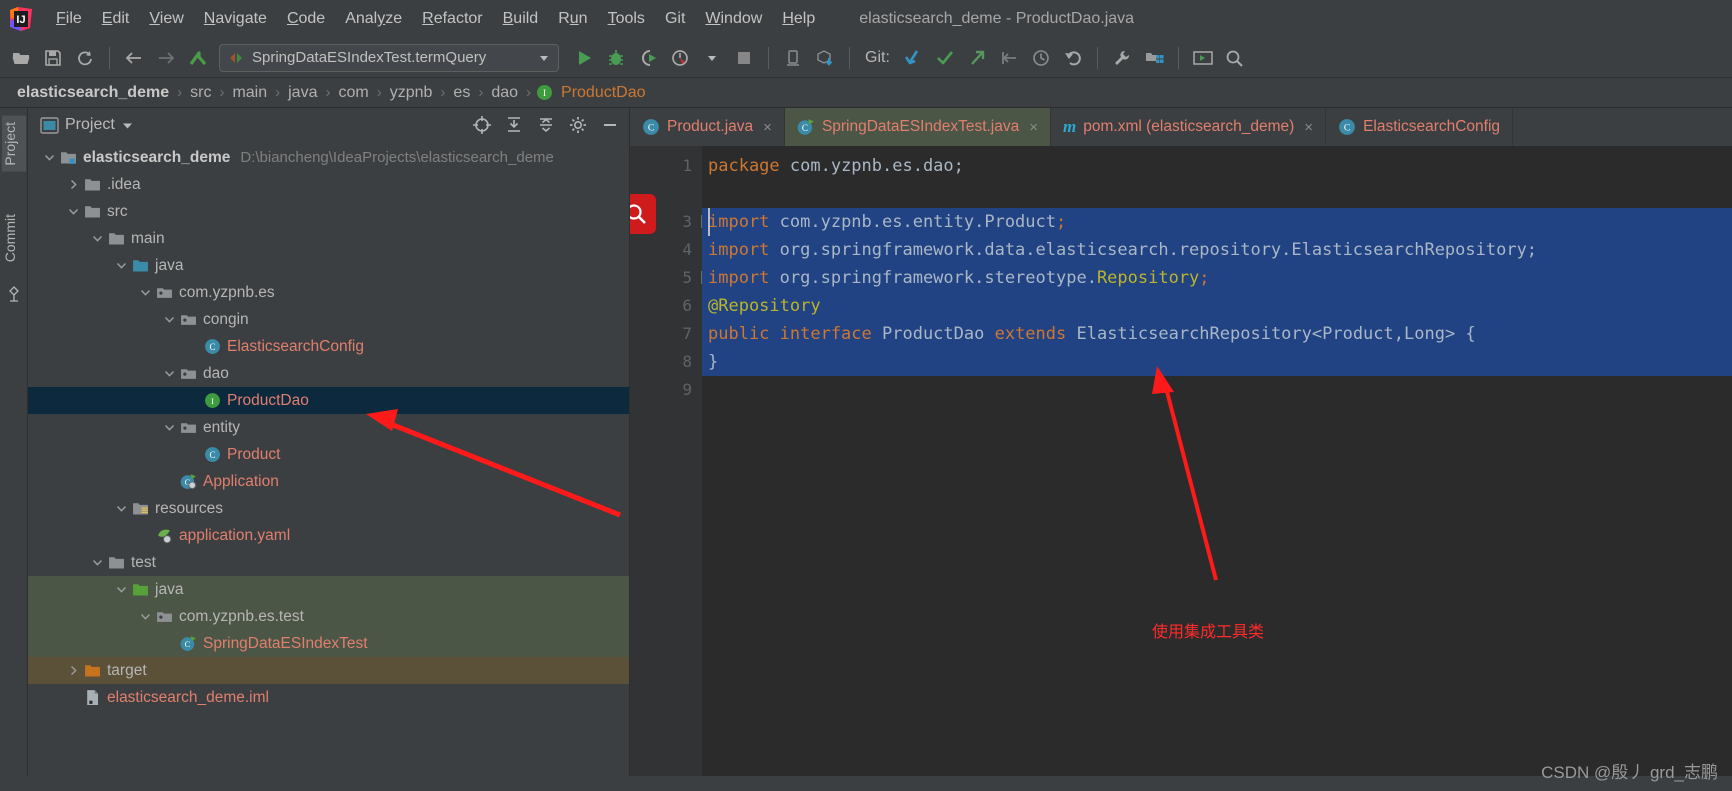 Image resolution: width=1732 pixels, height=791 pixels. What do you see at coordinates (328, 319) in the screenshot?
I see `tree-node-congin: congin` at bounding box center [328, 319].